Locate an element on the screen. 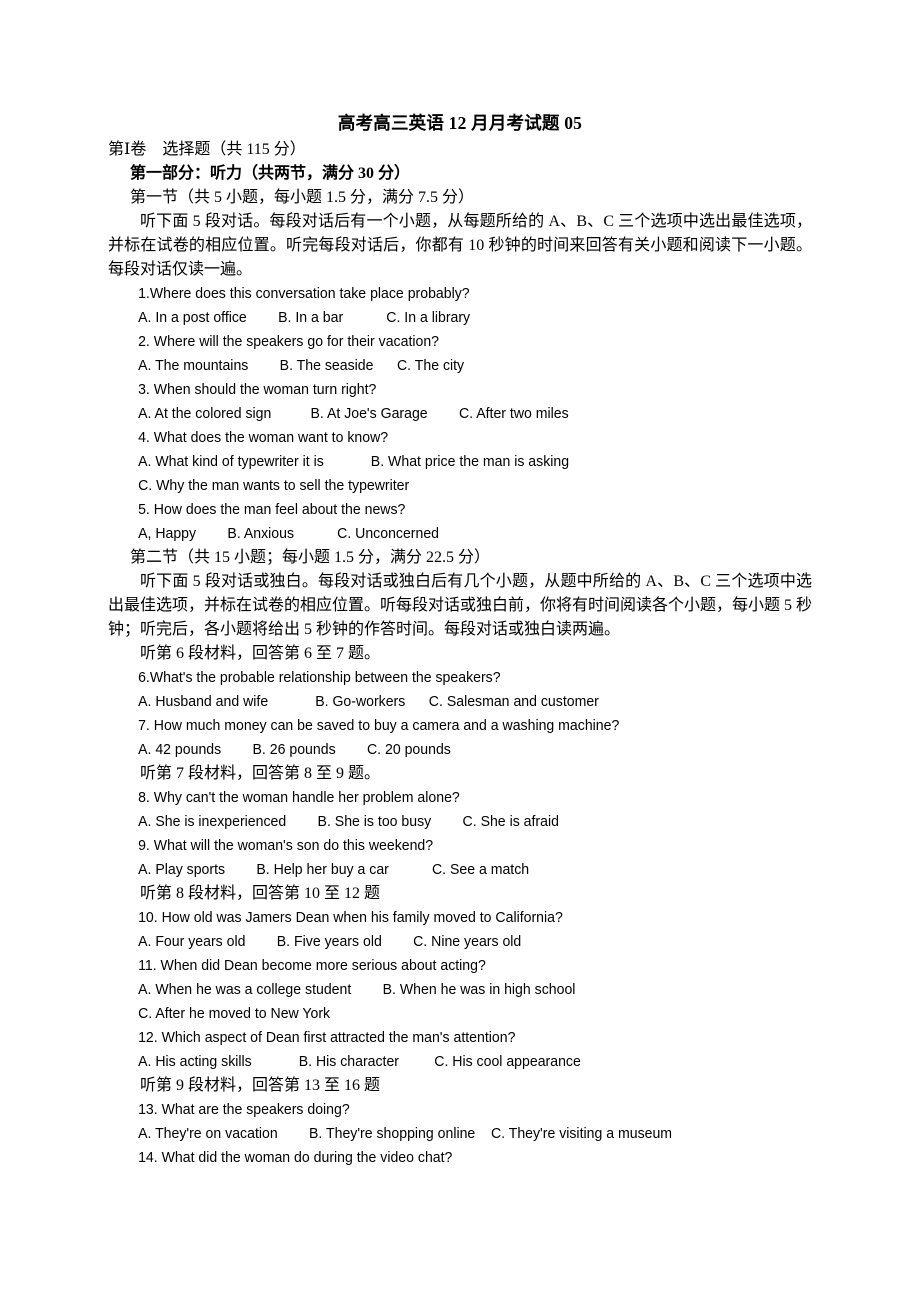 The image size is (920, 1302). part-one-heading: 第一部分：听力（共两节，满分 30 分） is located at coordinates (270, 173).